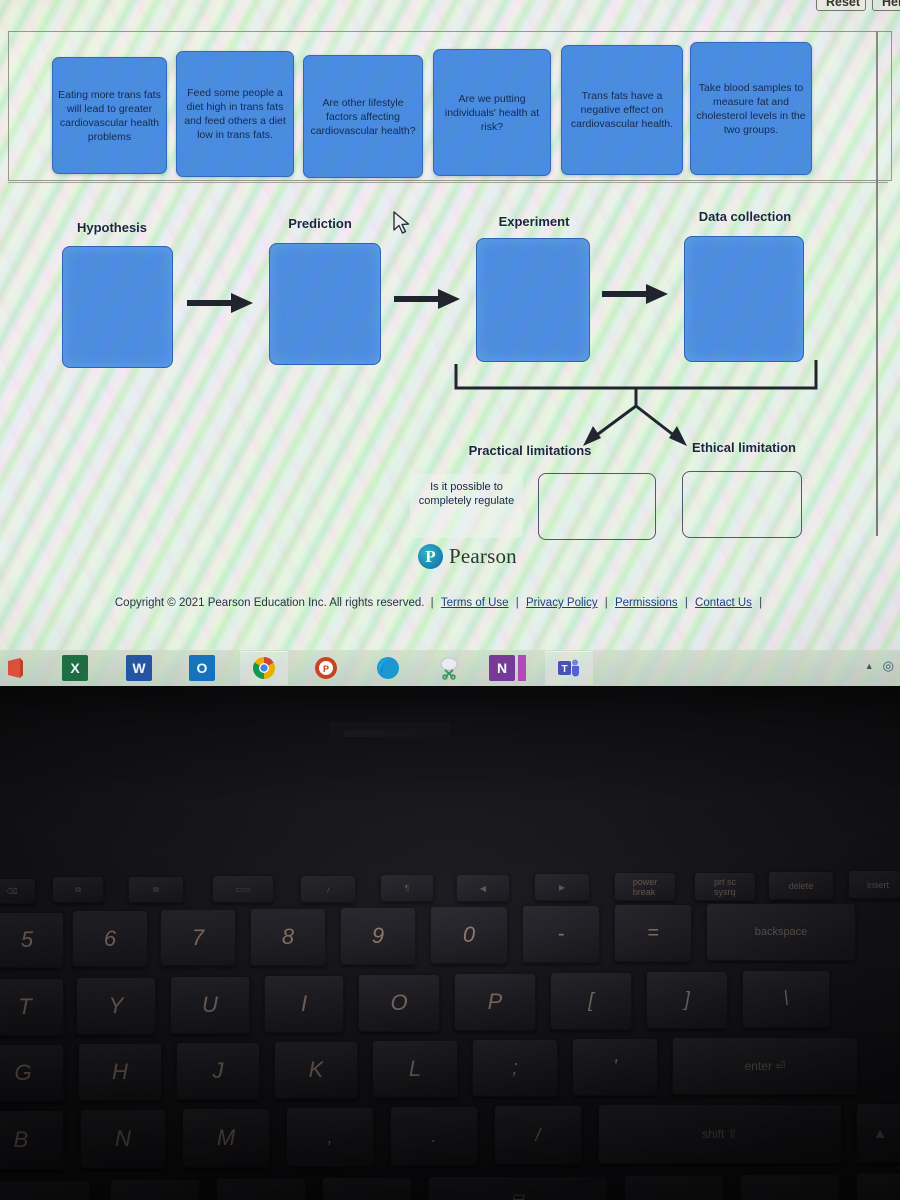 The height and width of the screenshot is (1200, 900). I want to click on key-y: Y, so click(116, 1006).